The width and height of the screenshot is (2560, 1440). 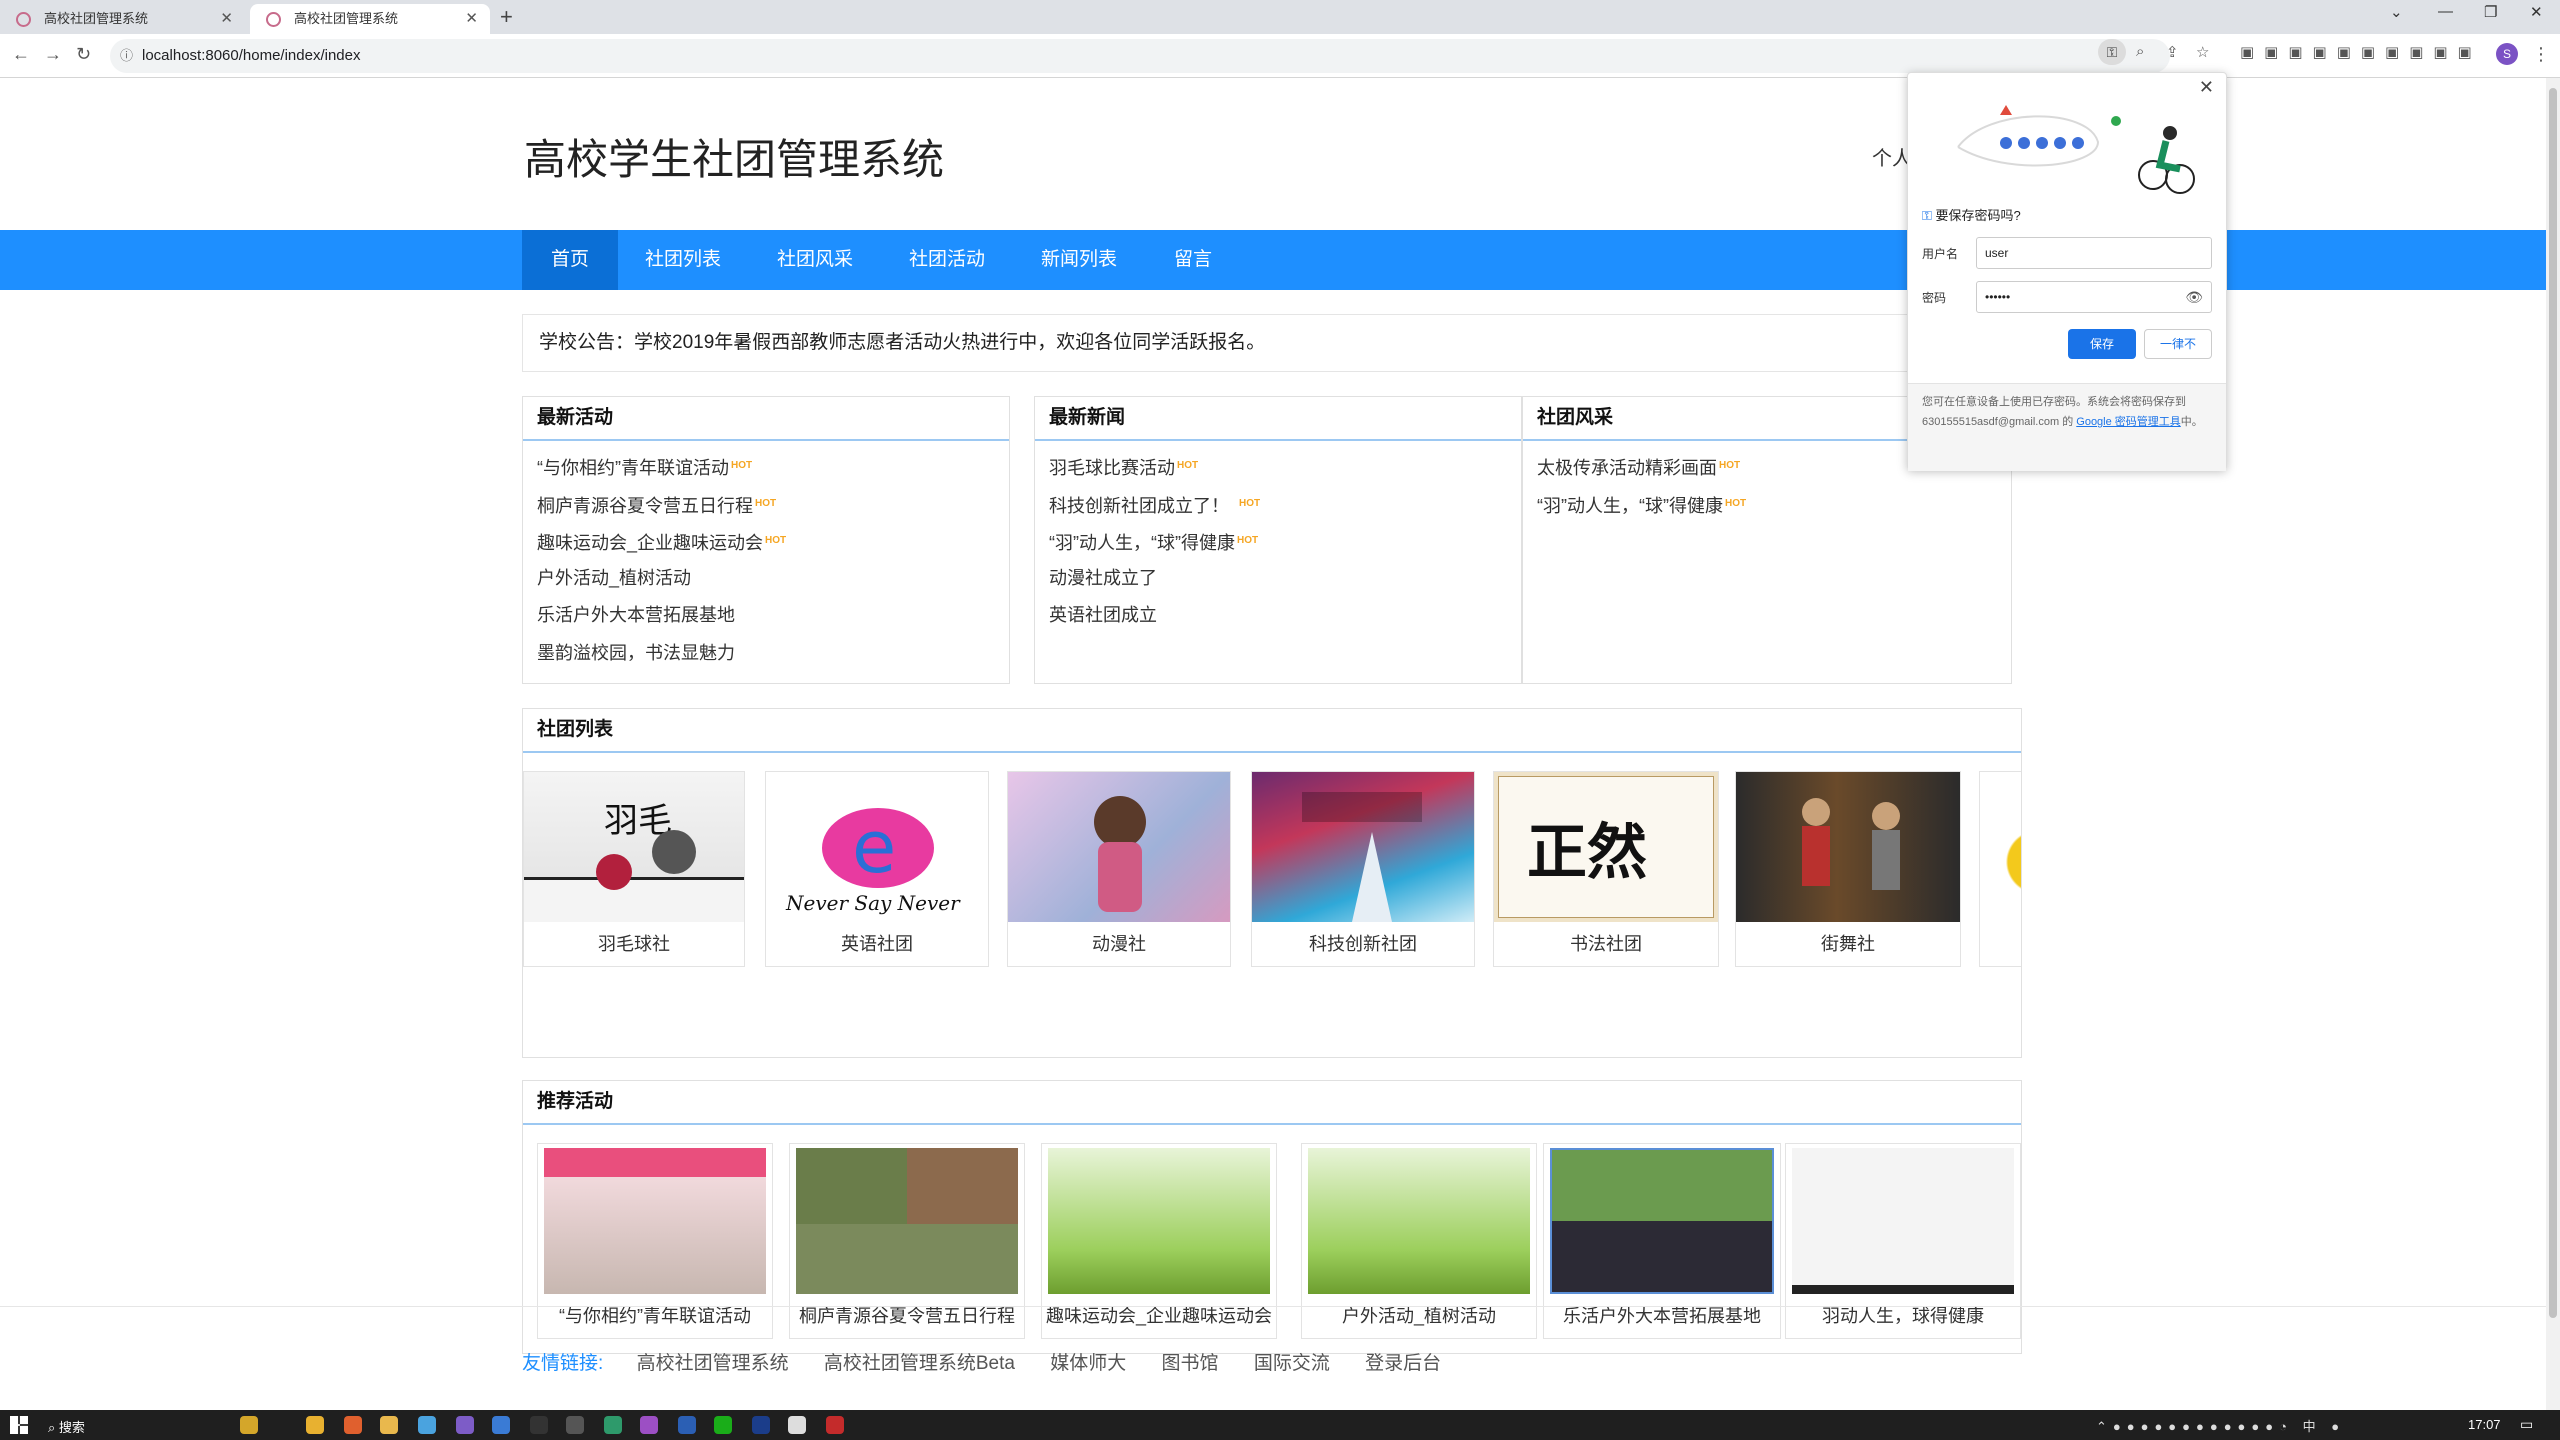 What do you see at coordinates (1193, 260) in the screenshot?
I see `nav-messages: 留言` at bounding box center [1193, 260].